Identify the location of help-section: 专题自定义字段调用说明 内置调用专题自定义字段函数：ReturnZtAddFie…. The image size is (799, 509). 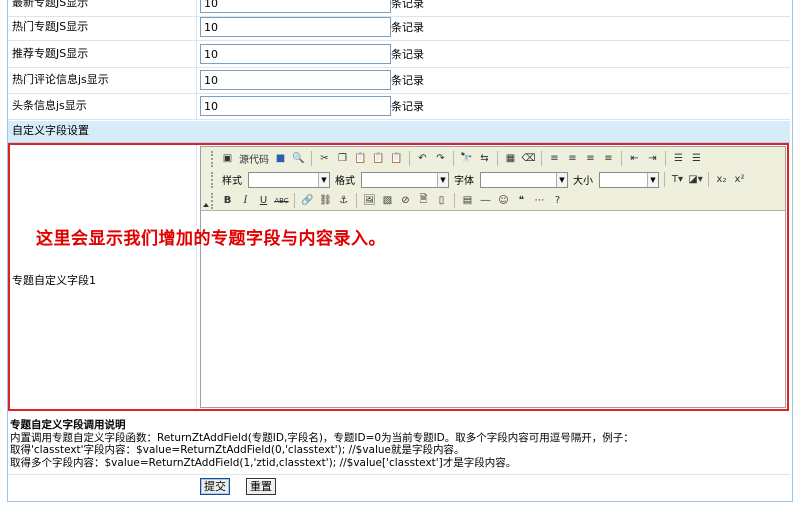
(322, 444).